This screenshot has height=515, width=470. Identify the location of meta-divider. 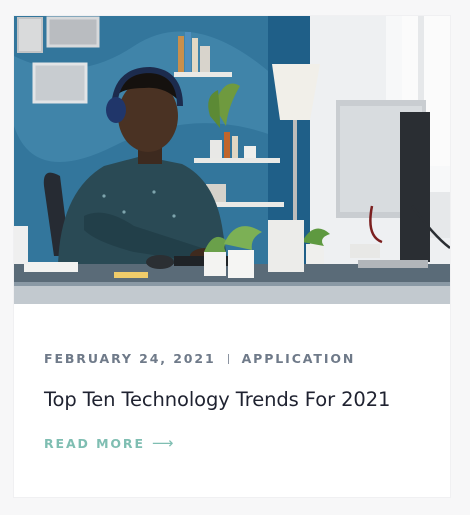
(228, 358).